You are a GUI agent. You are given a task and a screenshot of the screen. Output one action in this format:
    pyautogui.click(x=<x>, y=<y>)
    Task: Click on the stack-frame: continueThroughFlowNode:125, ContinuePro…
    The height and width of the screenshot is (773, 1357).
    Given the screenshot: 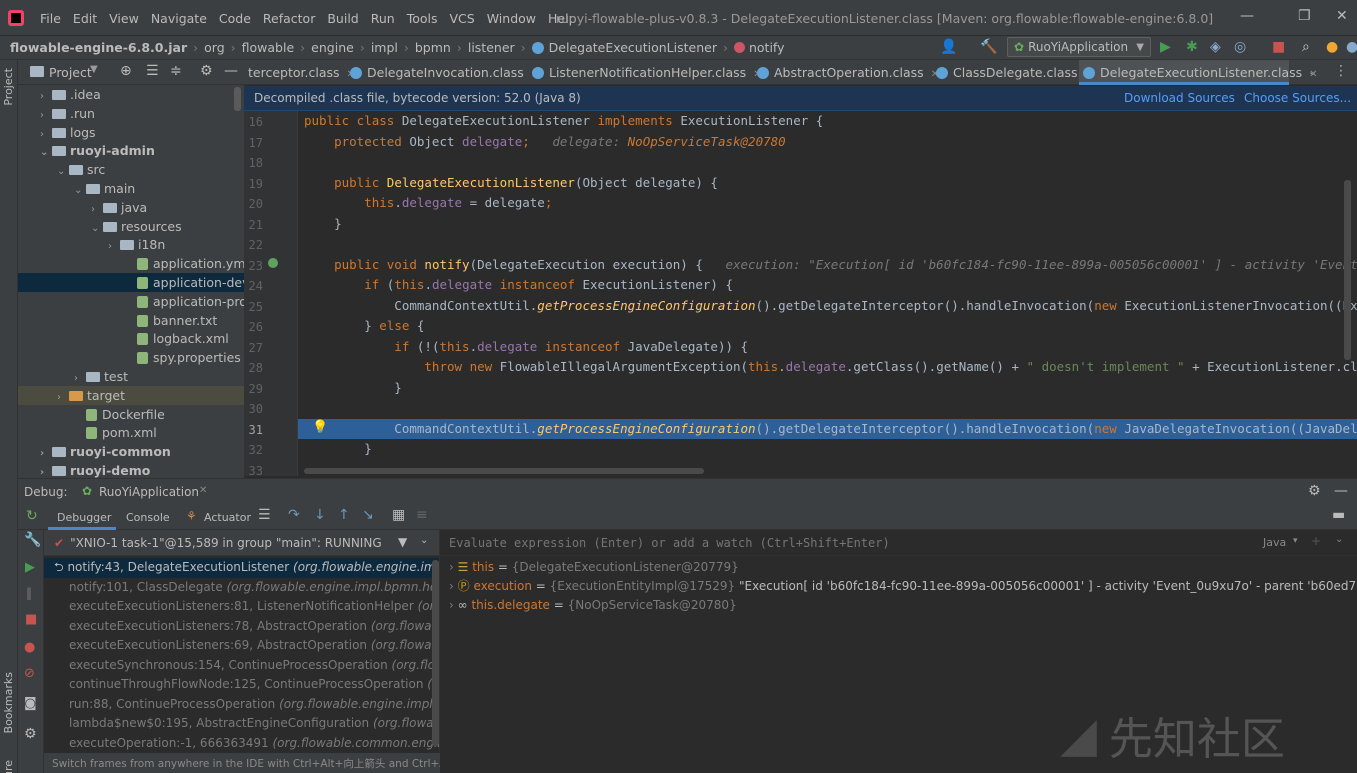 What is the action you would take?
    pyautogui.click(x=241, y=685)
    